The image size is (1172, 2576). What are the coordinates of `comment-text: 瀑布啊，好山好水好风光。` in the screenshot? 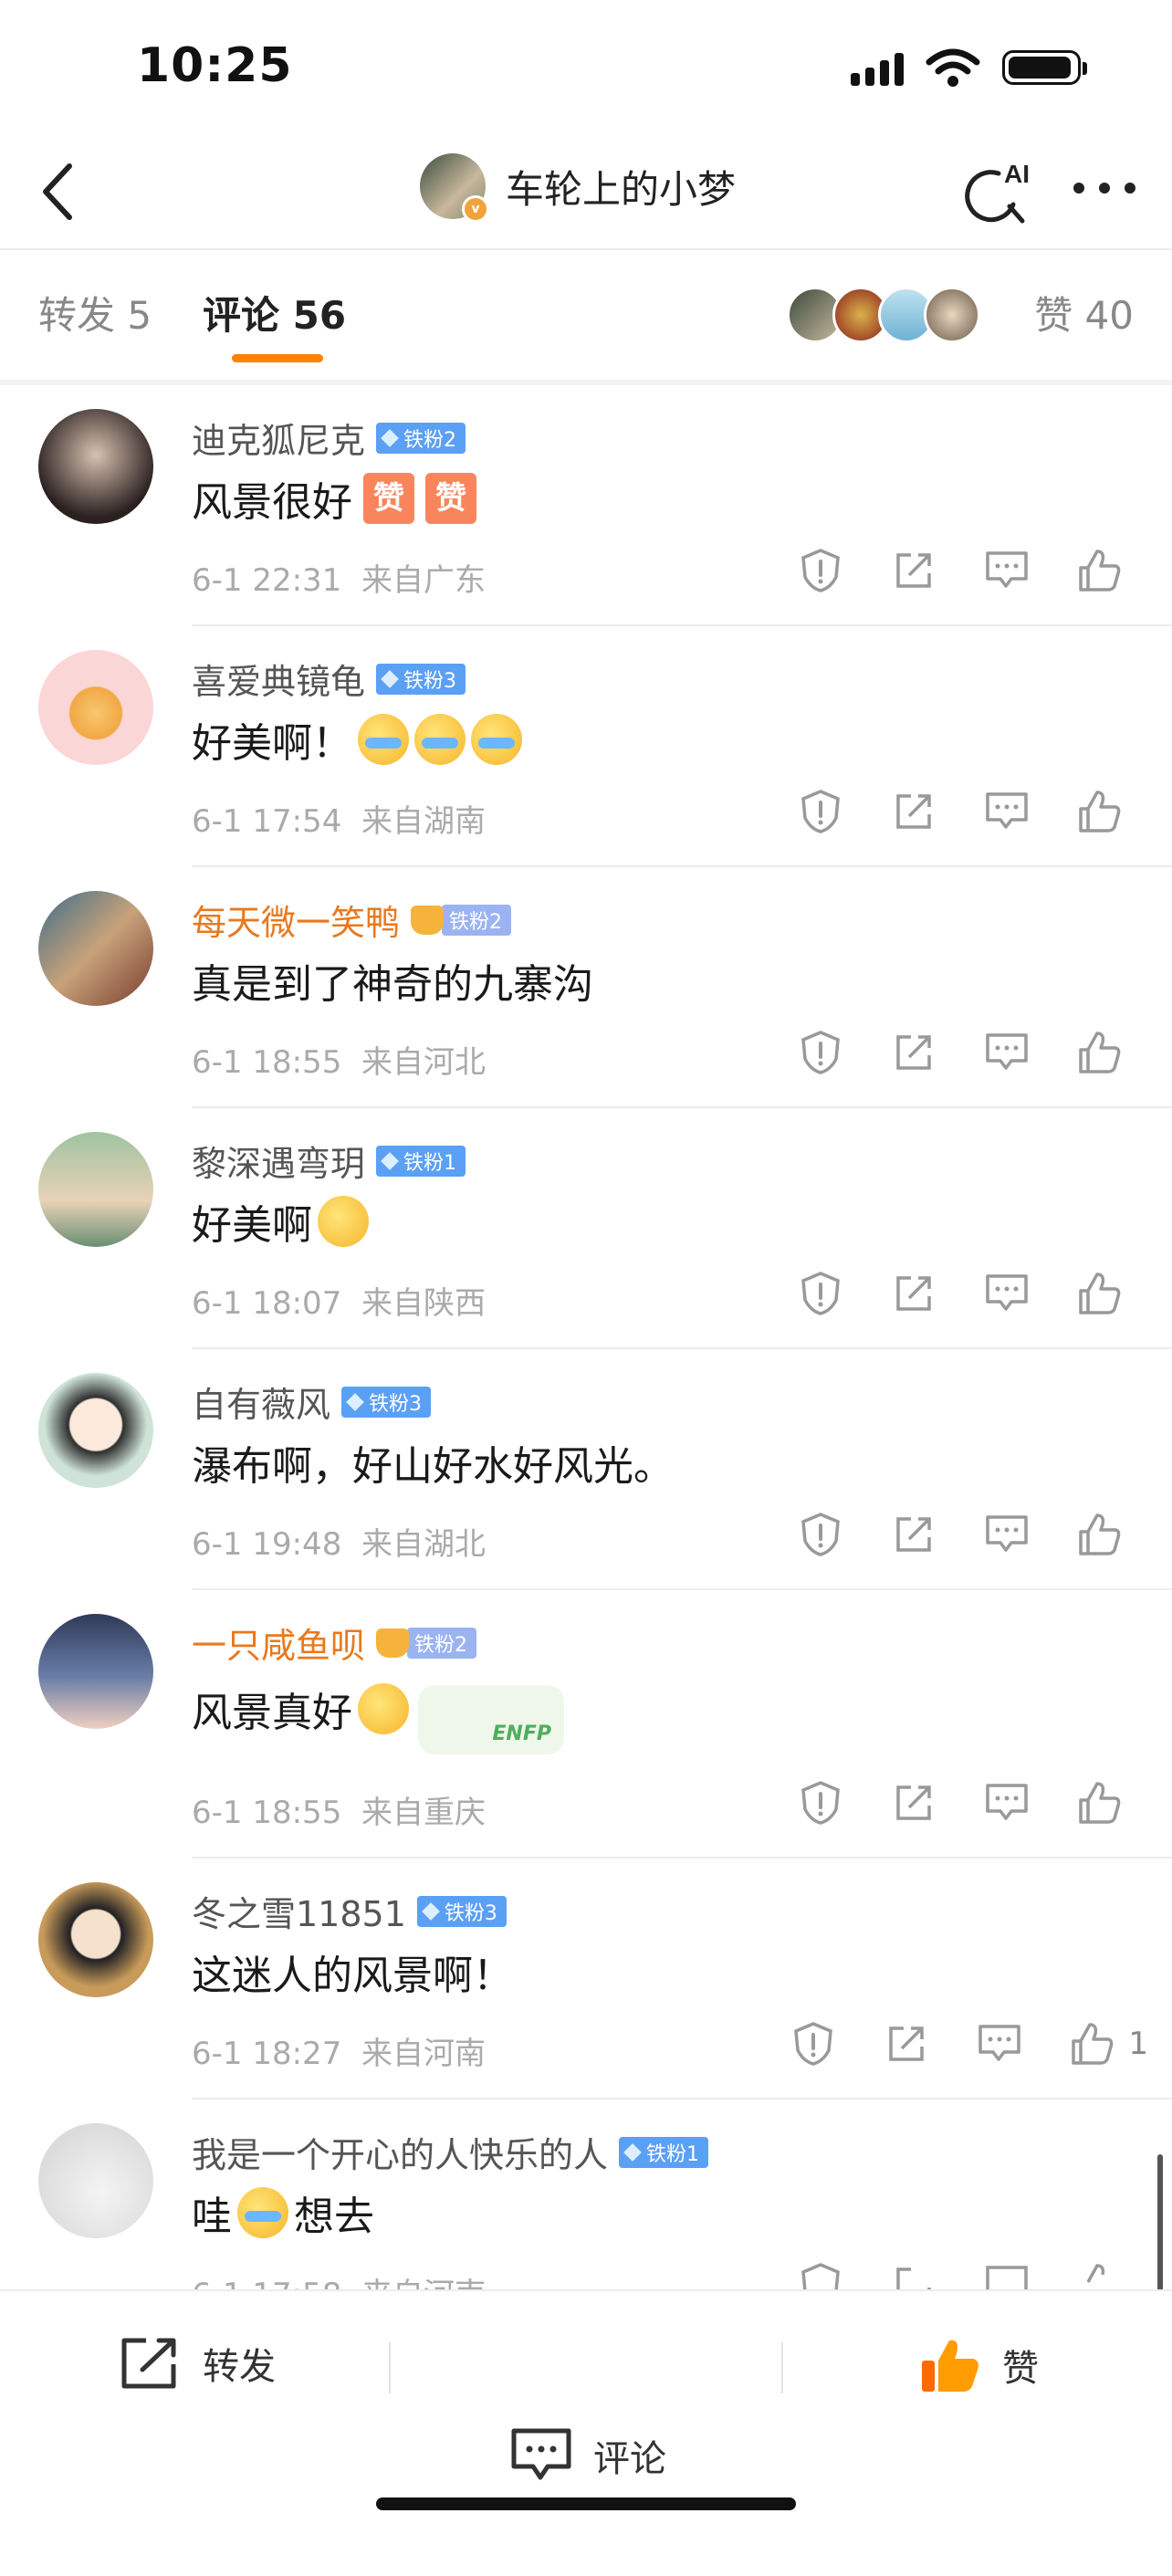 It's located at (433, 1462).